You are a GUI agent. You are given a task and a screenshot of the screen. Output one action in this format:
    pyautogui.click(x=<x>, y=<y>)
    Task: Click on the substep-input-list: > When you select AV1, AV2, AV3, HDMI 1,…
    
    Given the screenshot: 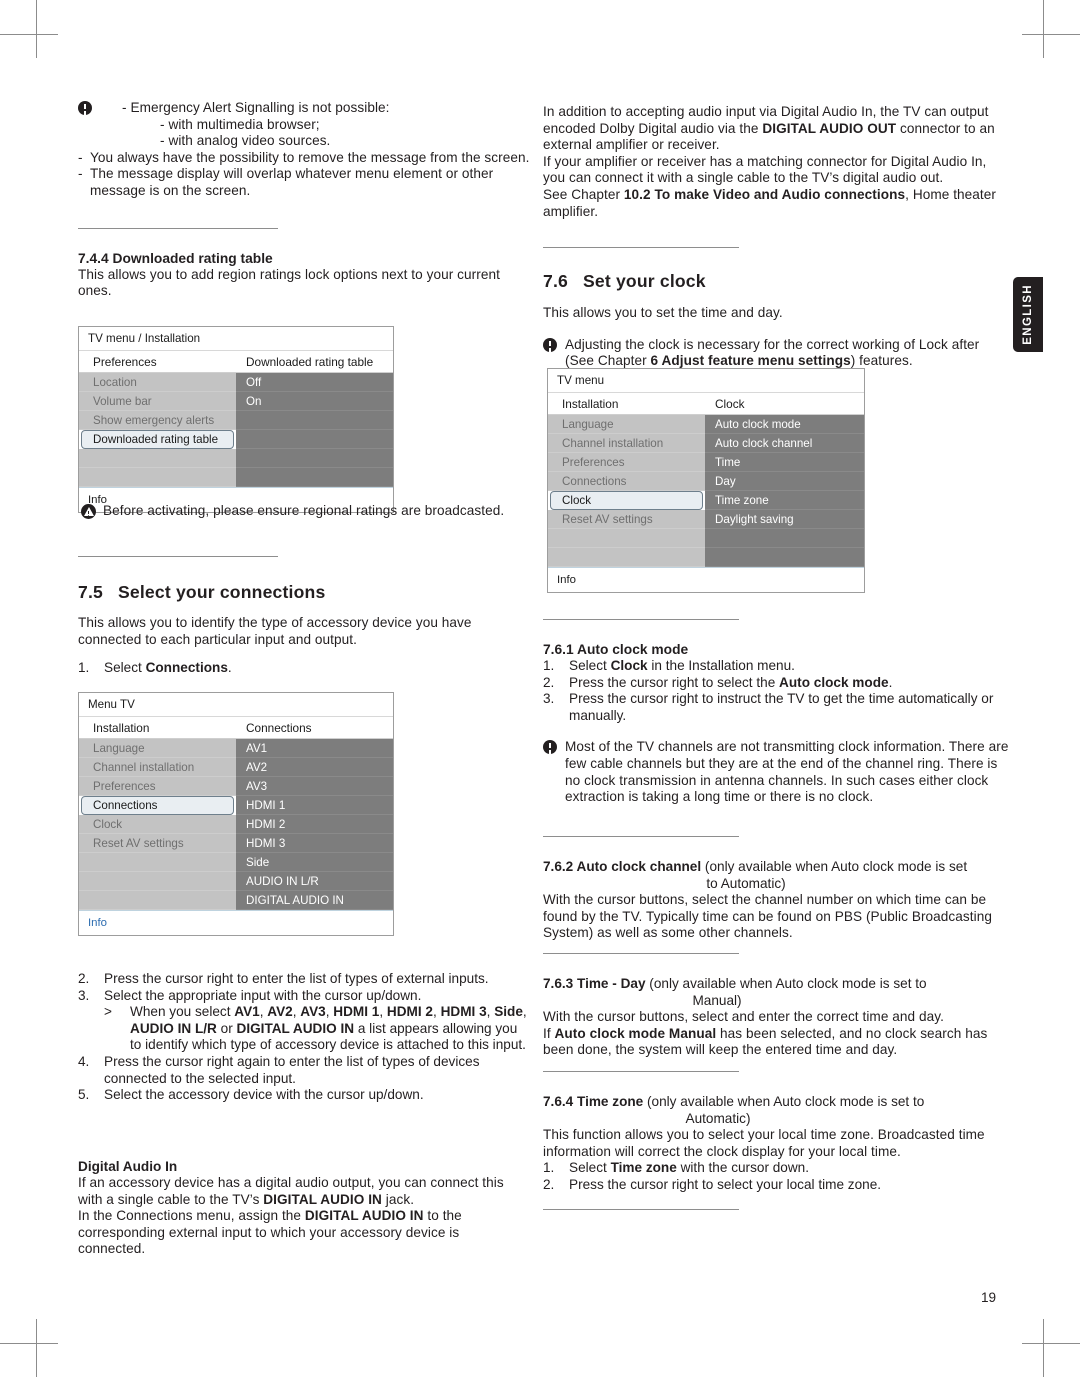 What is the action you would take?
    pyautogui.click(x=315, y=1028)
    